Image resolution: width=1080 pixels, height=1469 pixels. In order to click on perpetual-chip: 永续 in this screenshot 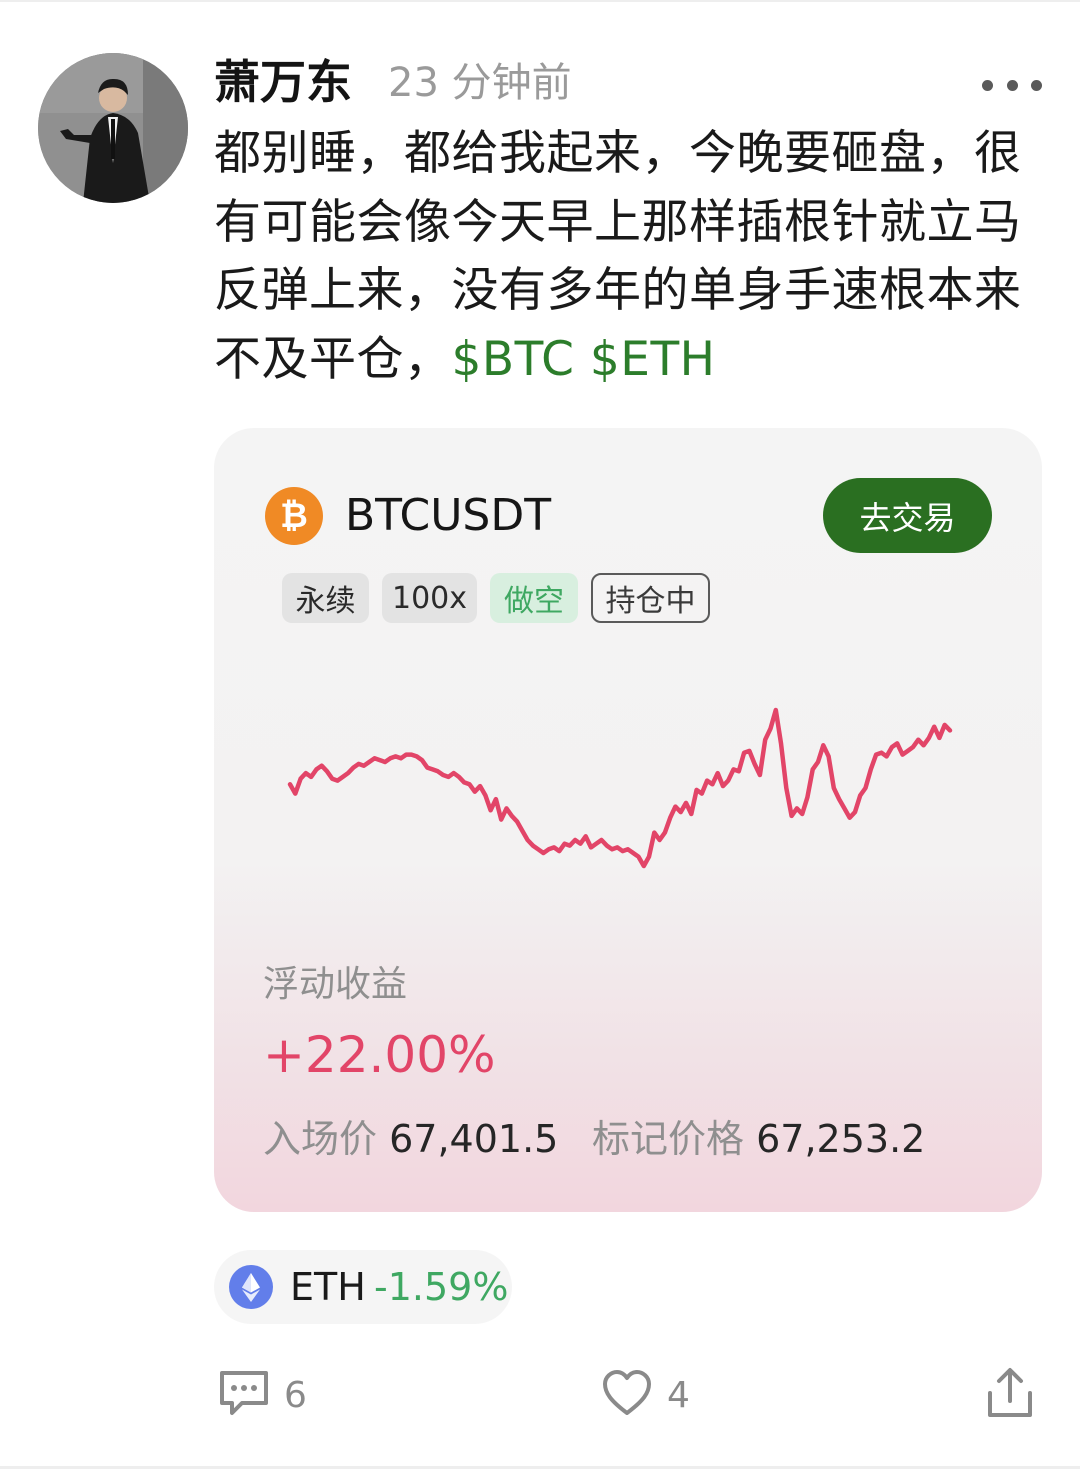, I will do `click(325, 598)`.